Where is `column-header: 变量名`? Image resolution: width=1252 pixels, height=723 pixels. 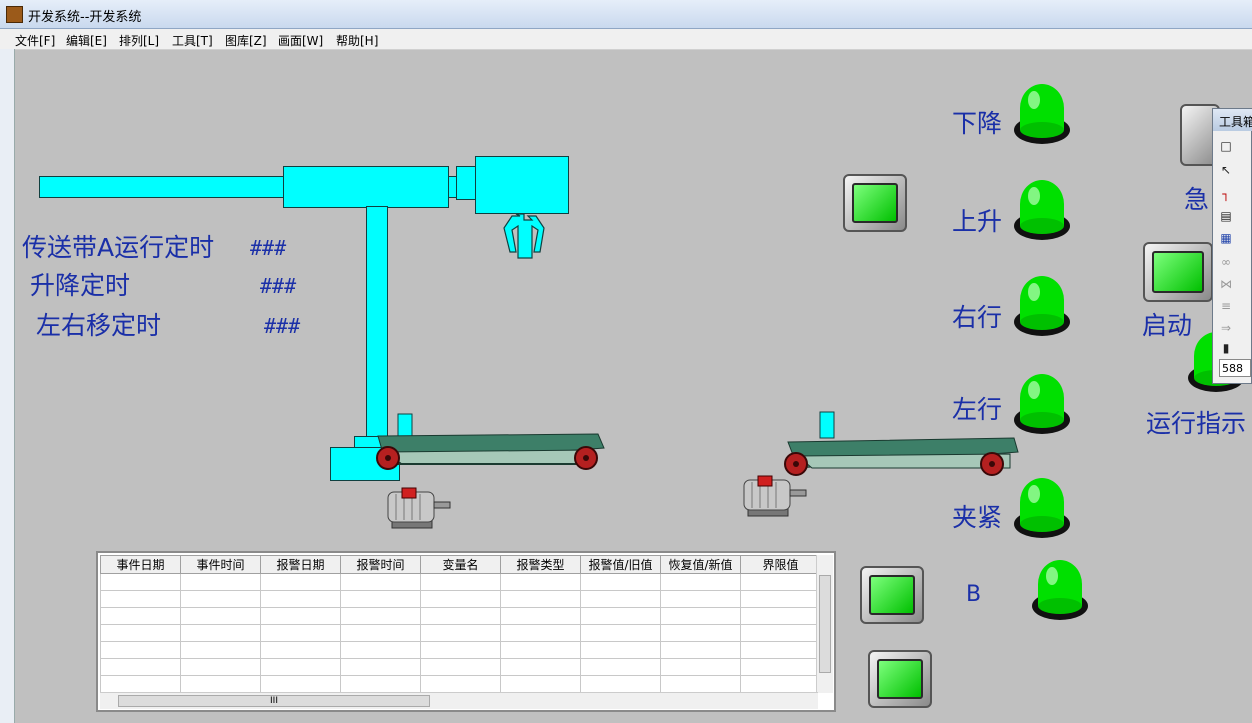 column-header: 变量名 is located at coordinates (460, 564).